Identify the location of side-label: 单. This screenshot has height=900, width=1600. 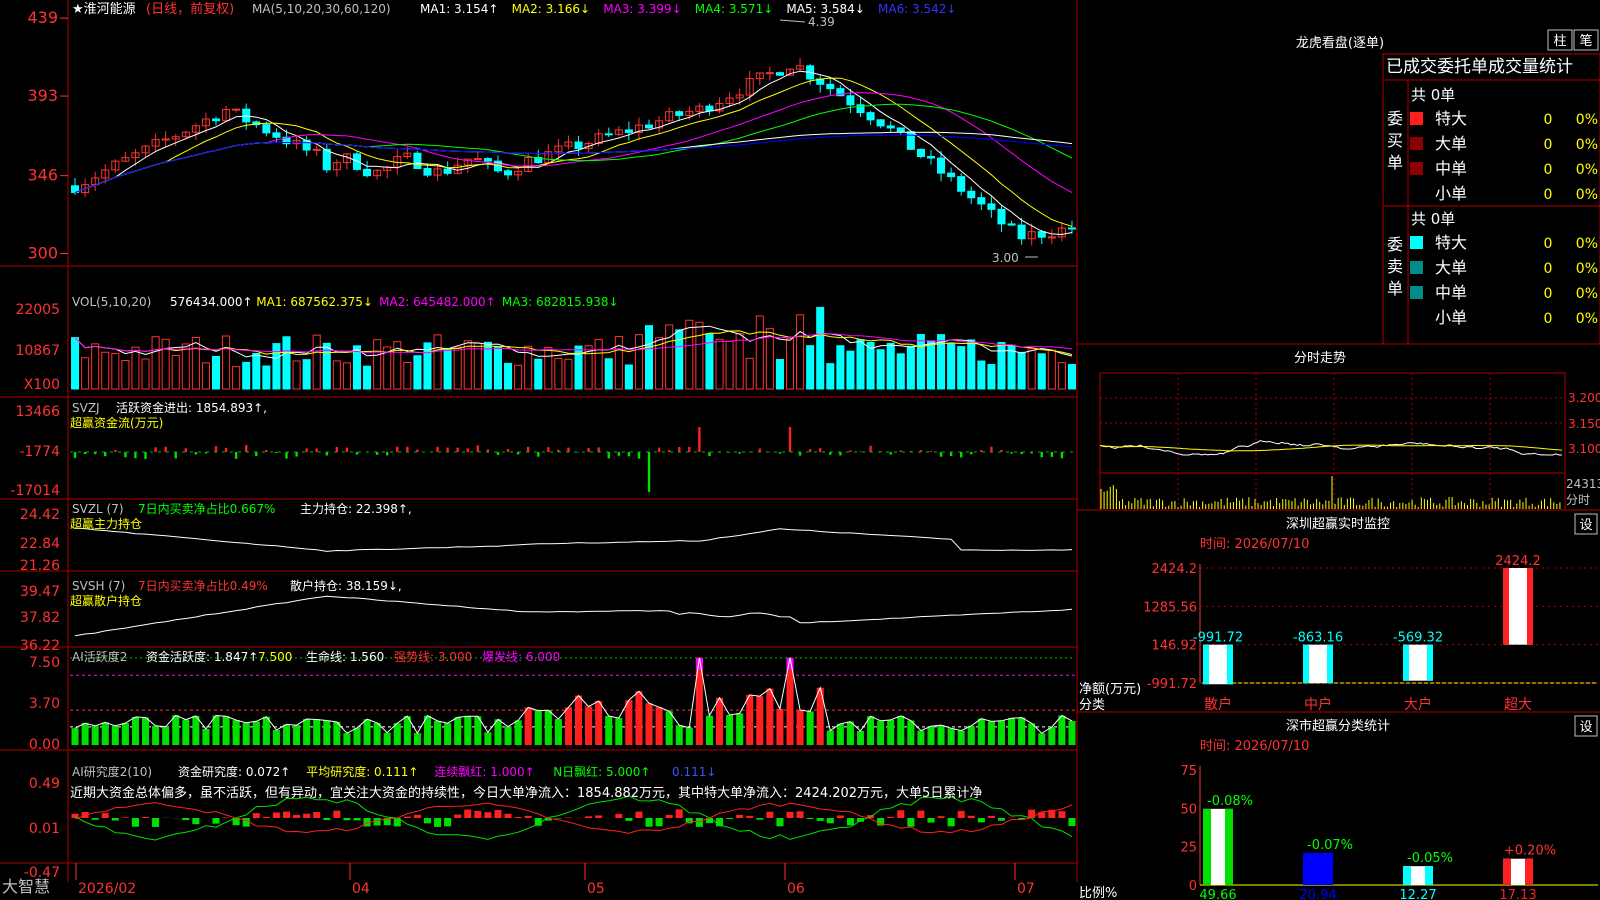
(1395, 288).